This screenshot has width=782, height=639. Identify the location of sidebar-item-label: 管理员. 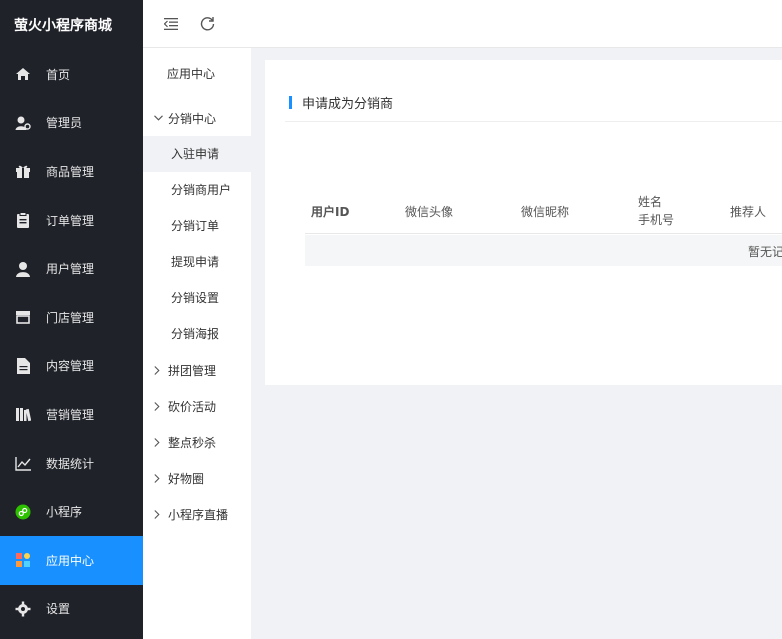
(64, 123).